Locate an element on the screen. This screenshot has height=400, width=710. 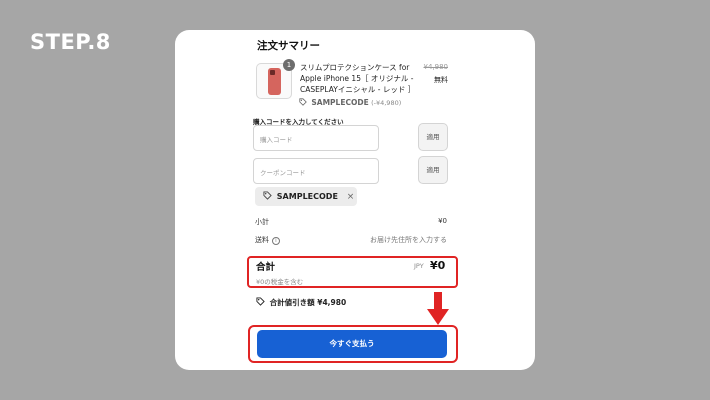
down-arrow-icon is located at coordinates (438, 308).